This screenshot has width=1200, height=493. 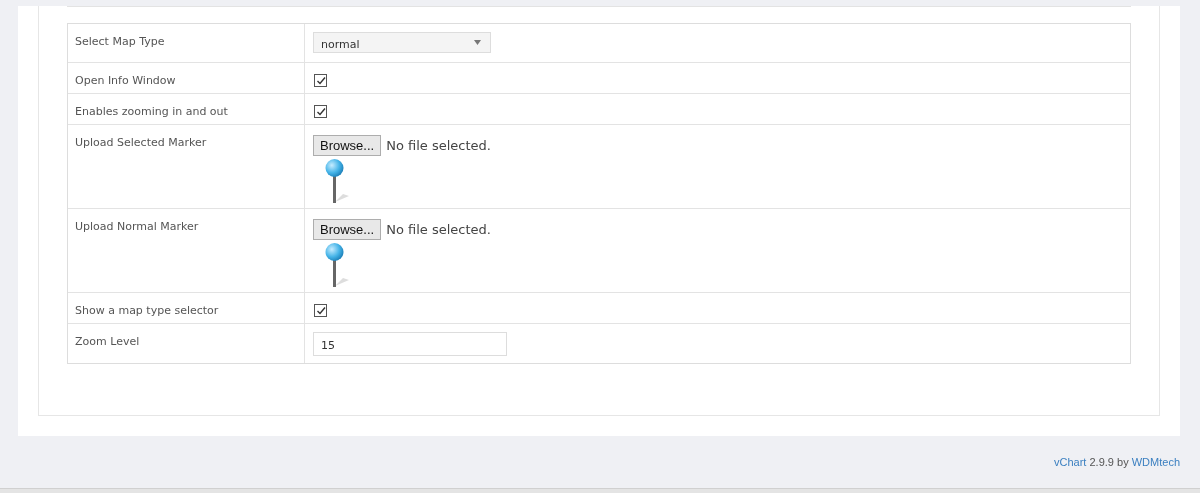 What do you see at coordinates (402, 42) in the screenshot?
I see `map-type-dropdown: normal` at bounding box center [402, 42].